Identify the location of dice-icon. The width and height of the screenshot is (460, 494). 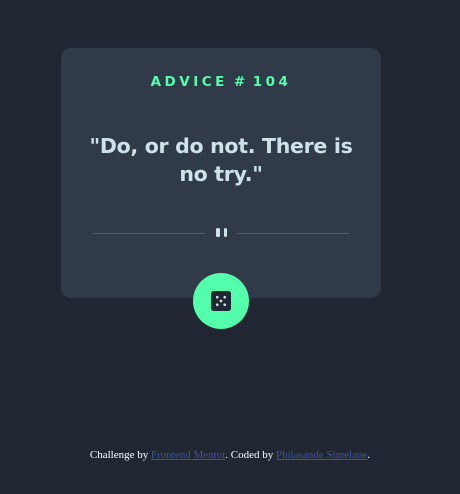
(221, 301).